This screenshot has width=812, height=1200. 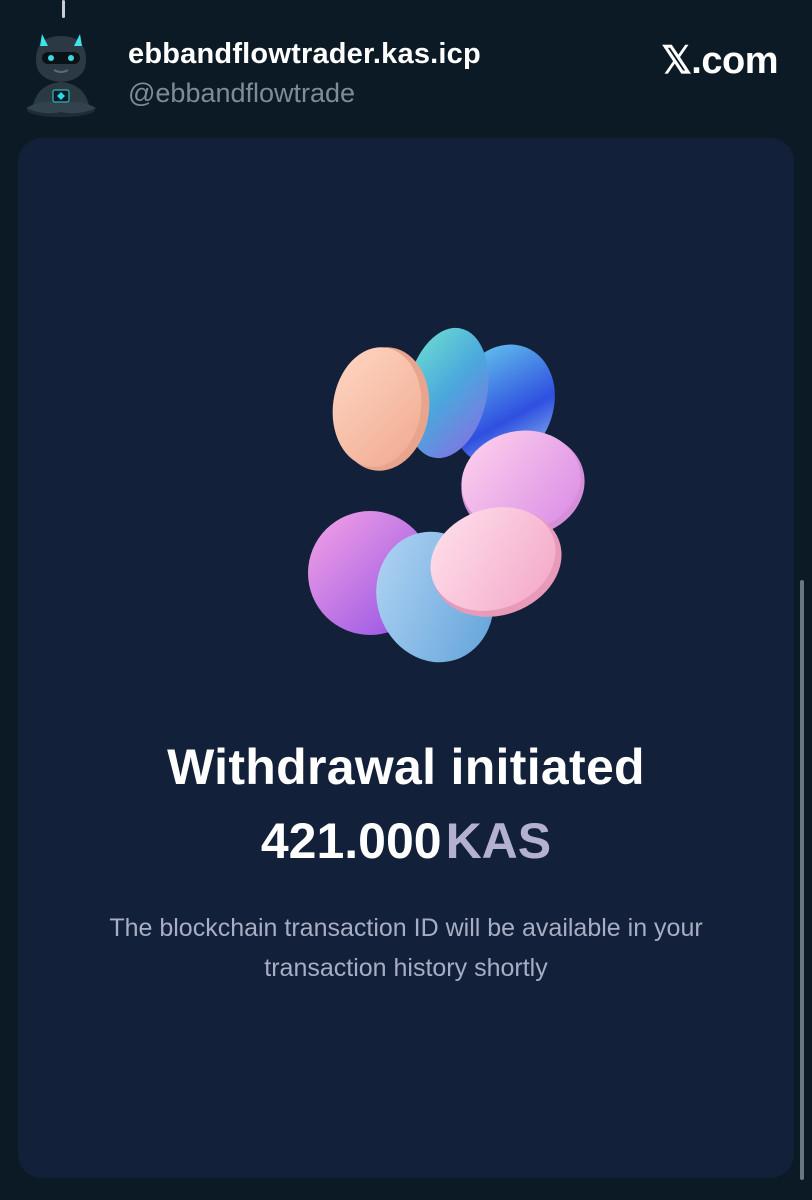 What do you see at coordinates (719, 61) in the screenshot?
I see `x-com-brand: 𝕏.com` at bounding box center [719, 61].